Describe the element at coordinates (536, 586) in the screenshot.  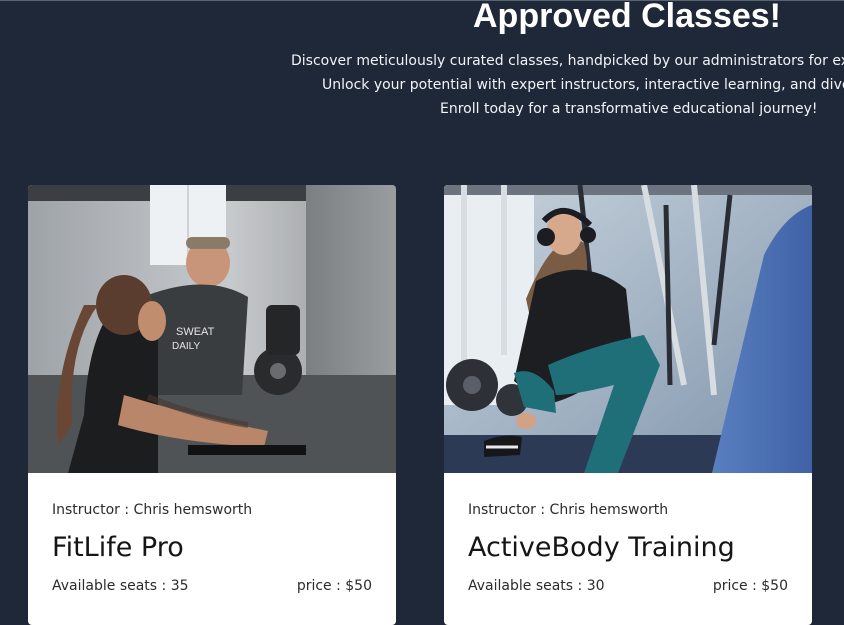
I see `class-available-seats: Available seats : 30` at that location.